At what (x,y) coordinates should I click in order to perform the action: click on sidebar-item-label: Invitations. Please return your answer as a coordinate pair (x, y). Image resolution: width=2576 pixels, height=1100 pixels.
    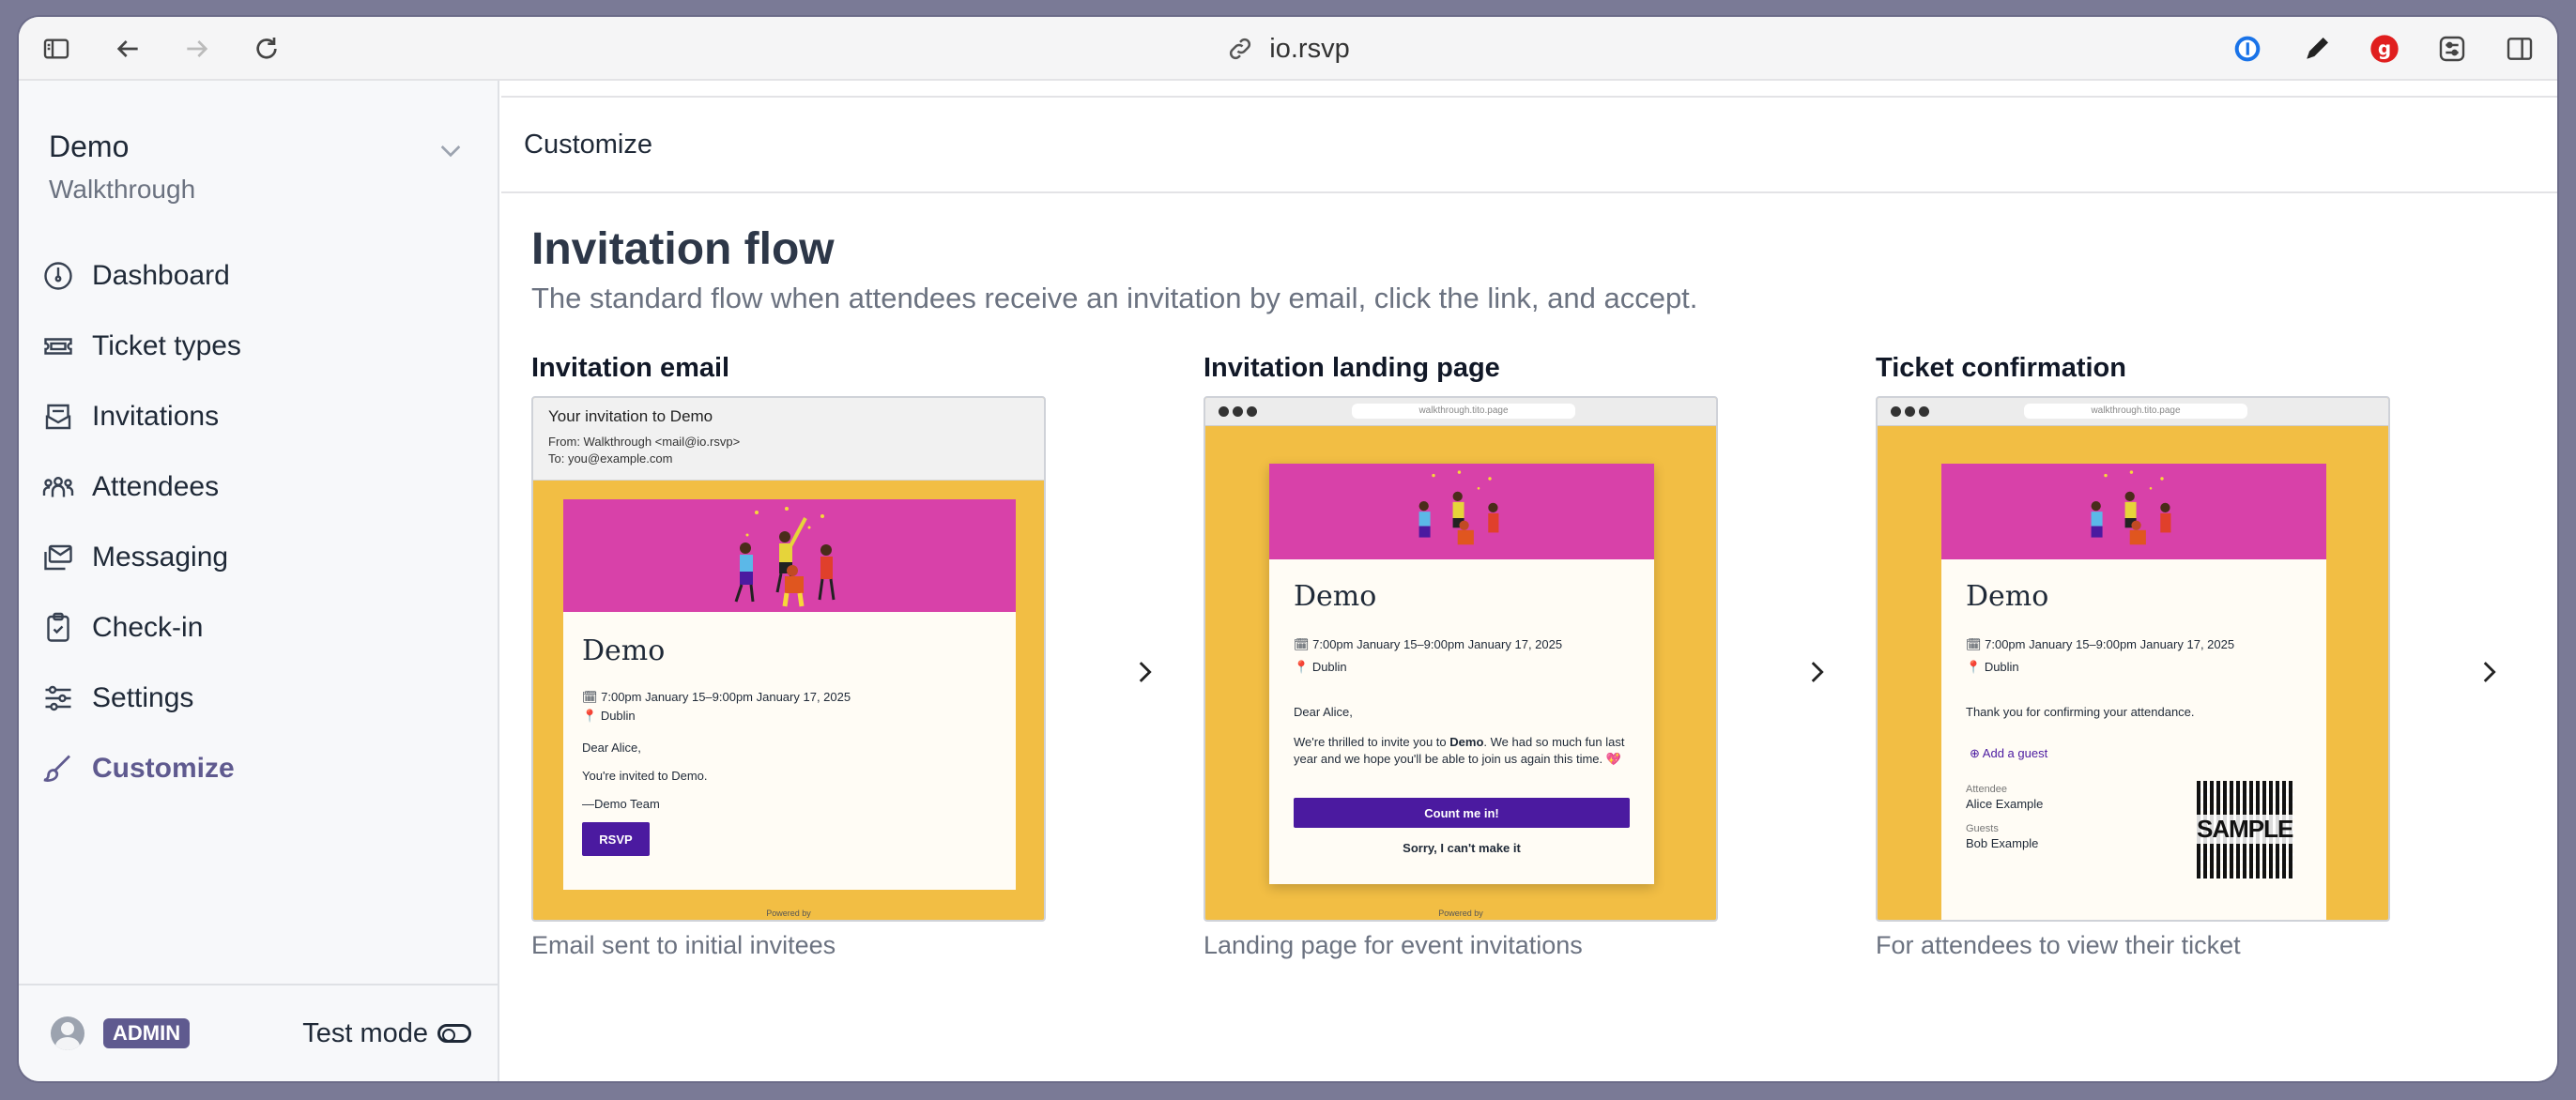
    Looking at the image, I should click on (156, 416).